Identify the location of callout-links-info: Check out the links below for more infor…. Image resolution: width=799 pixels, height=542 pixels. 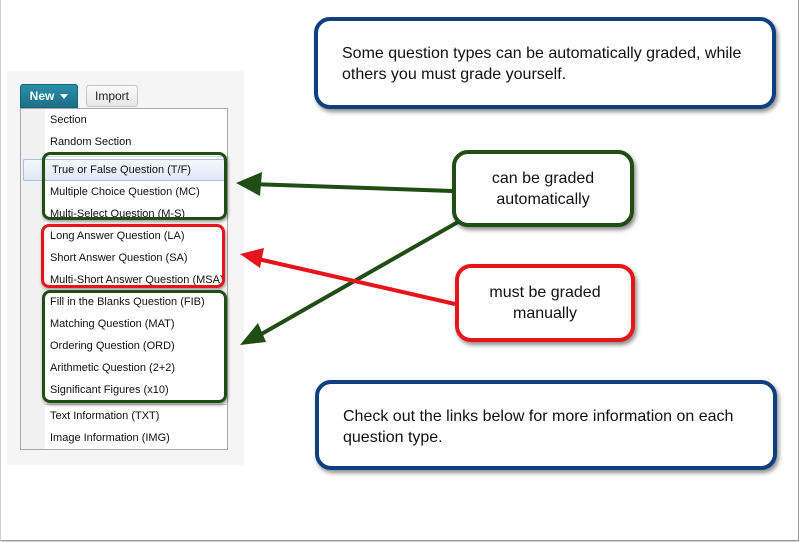
(546, 425).